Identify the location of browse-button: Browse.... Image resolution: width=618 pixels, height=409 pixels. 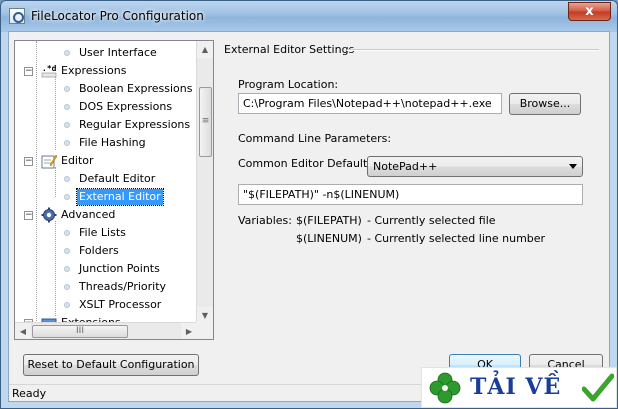
(545, 104).